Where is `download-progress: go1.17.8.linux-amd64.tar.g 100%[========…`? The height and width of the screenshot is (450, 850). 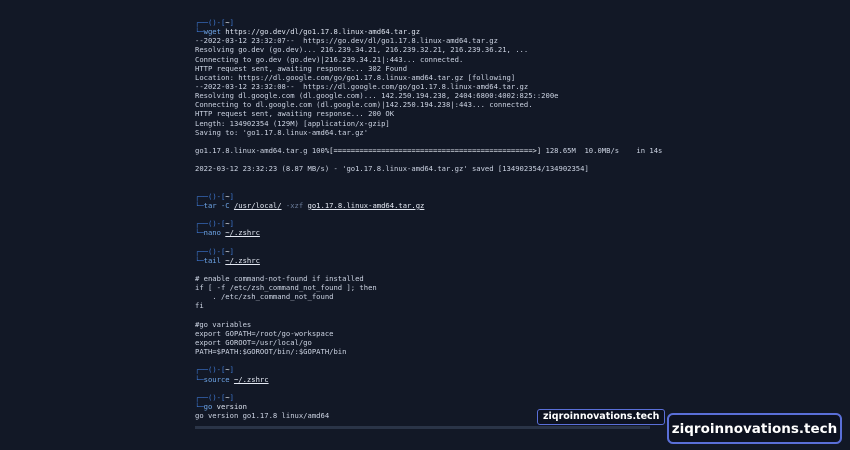
download-progress: go1.17.8.linux-amd64.tar.g 100%[========… is located at coordinates (430, 150).